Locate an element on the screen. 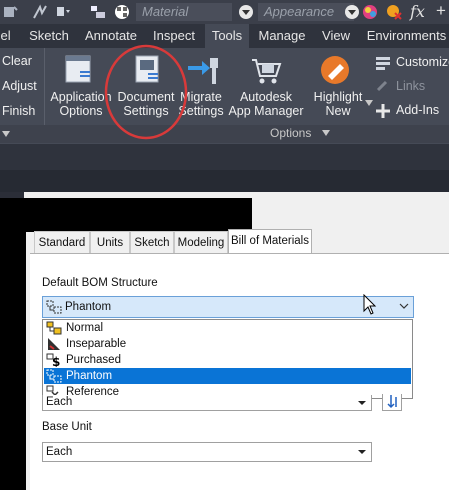  quantity-unit-value: Each is located at coordinates (59, 402).